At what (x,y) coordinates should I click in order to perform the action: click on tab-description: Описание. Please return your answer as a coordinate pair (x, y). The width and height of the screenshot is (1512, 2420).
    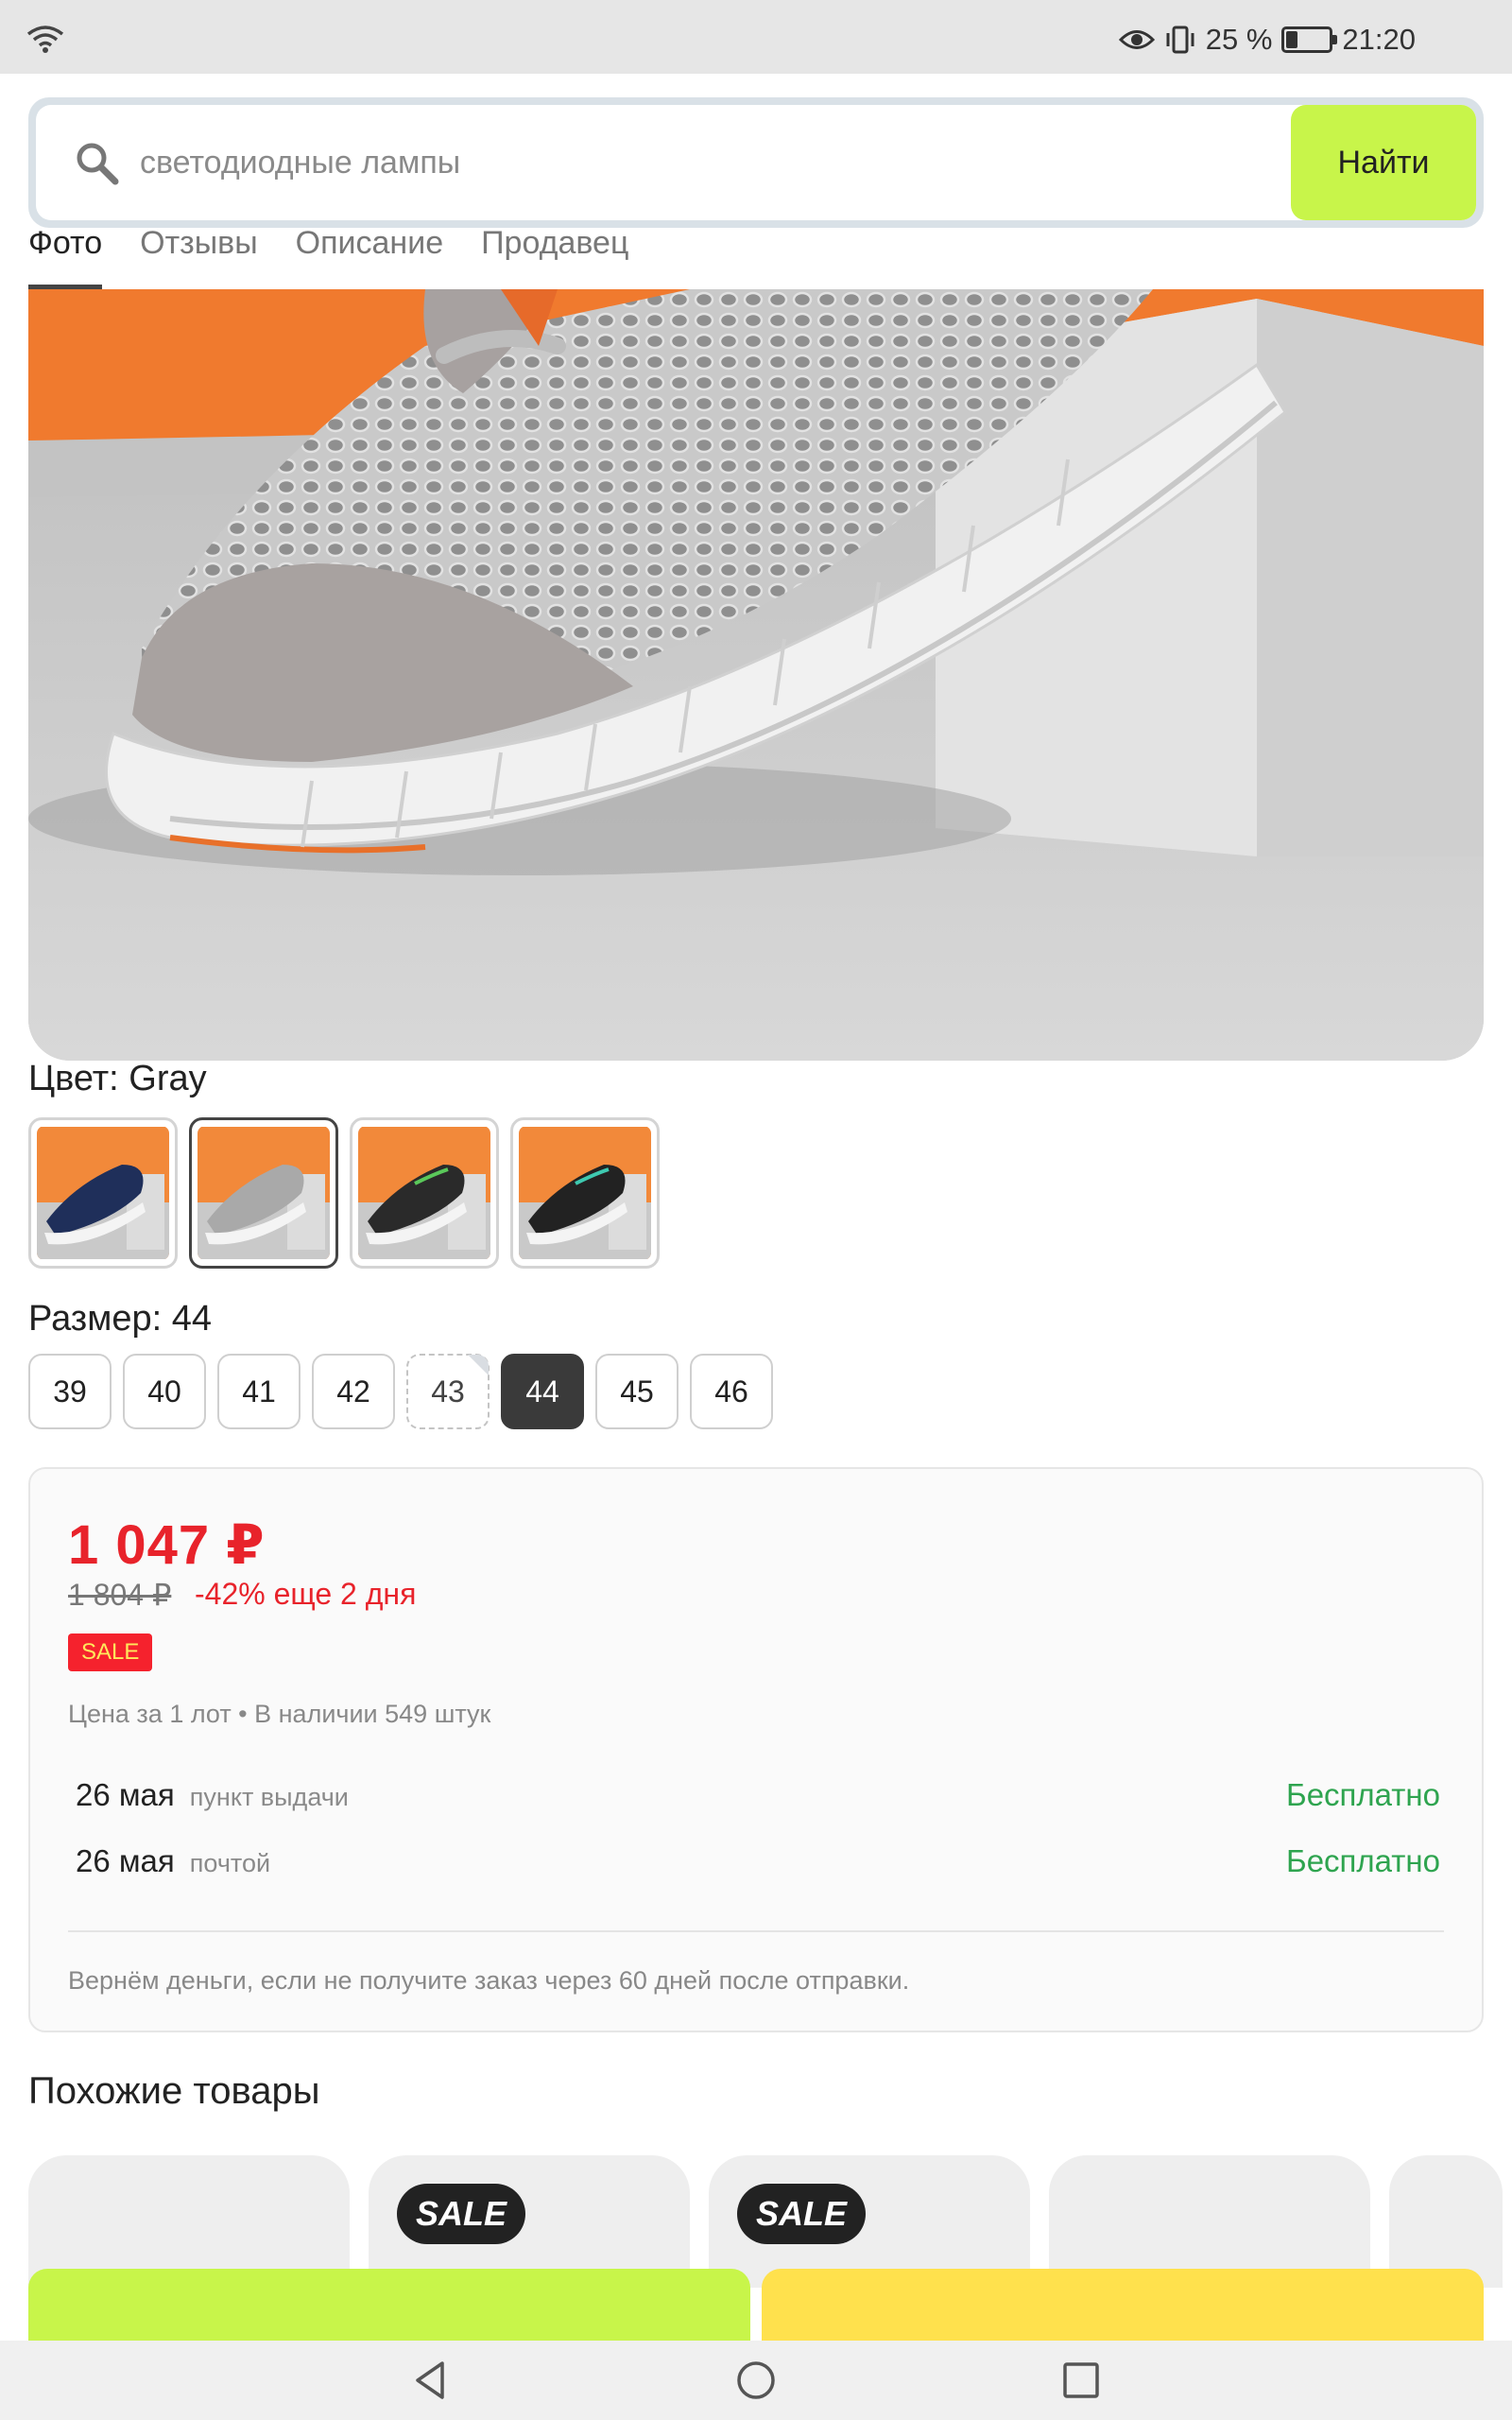
    Looking at the image, I should click on (369, 254).